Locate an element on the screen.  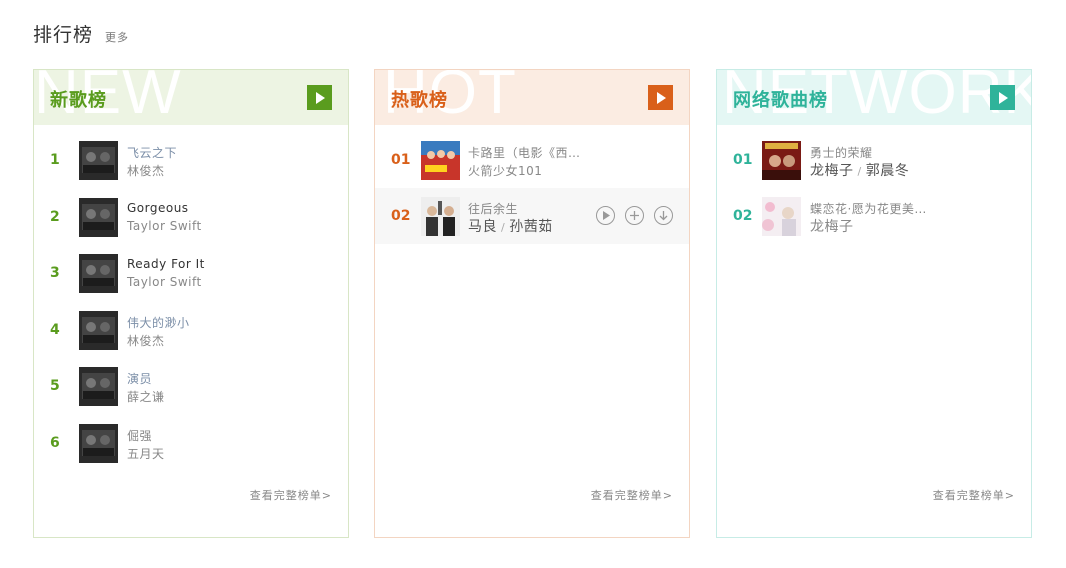
rank-number: 5 is located at coordinates (55, 386).